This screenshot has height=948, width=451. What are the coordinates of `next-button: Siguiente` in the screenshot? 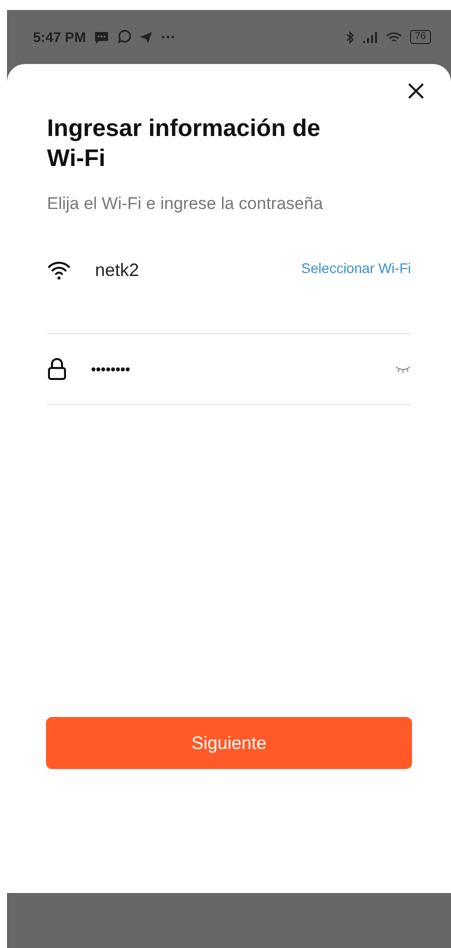 It's located at (229, 743).